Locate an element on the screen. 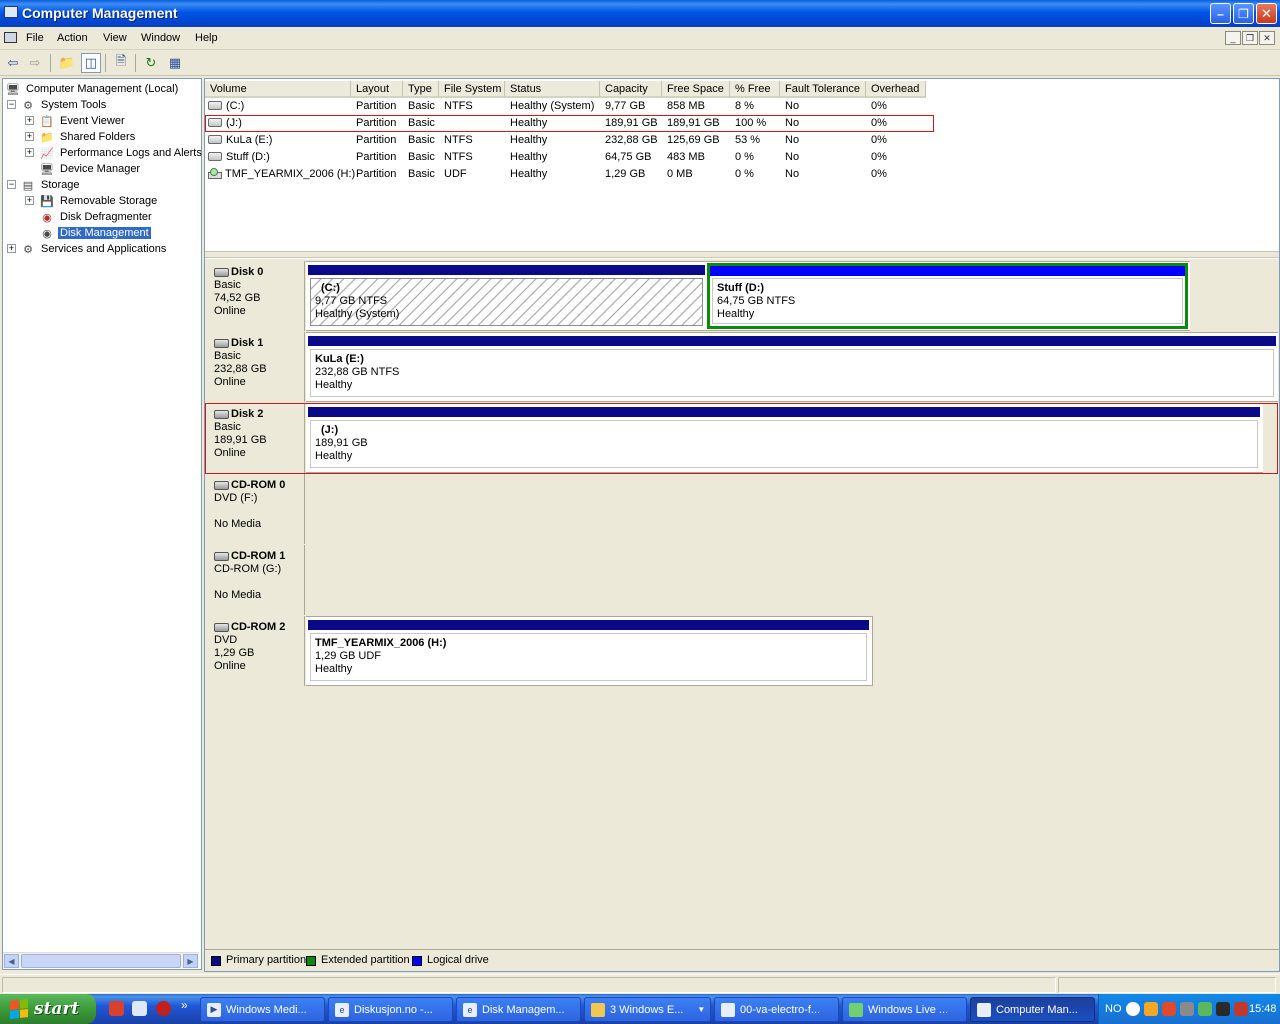 The width and height of the screenshot is (1280, 1024). refresh-icon: ↻ is located at coordinates (151, 63).